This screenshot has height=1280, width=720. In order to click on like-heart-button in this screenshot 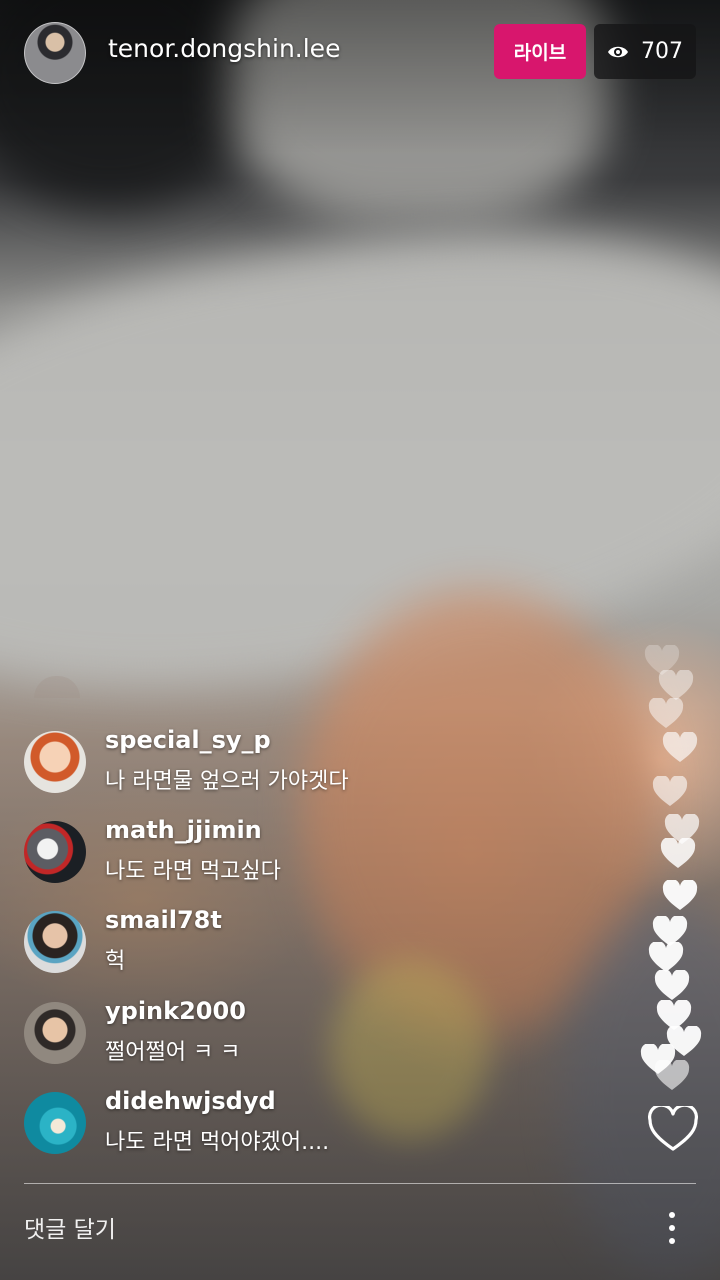, I will do `click(673, 1129)`.